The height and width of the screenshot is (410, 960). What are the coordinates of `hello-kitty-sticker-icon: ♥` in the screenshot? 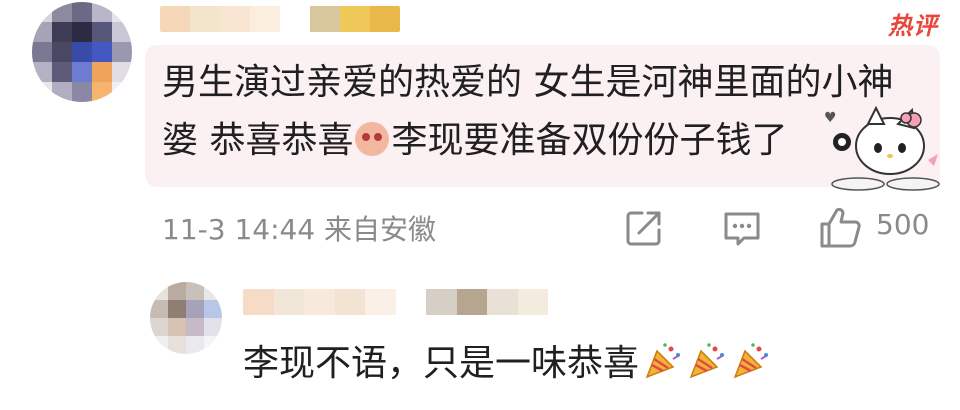 It's located at (882, 148).